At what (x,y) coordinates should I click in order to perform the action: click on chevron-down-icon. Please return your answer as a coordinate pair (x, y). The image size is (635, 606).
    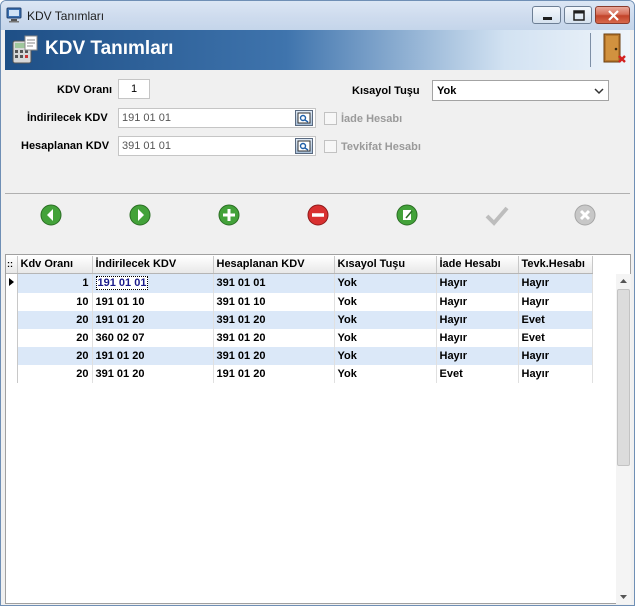
    Looking at the image, I should click on (599, 91).